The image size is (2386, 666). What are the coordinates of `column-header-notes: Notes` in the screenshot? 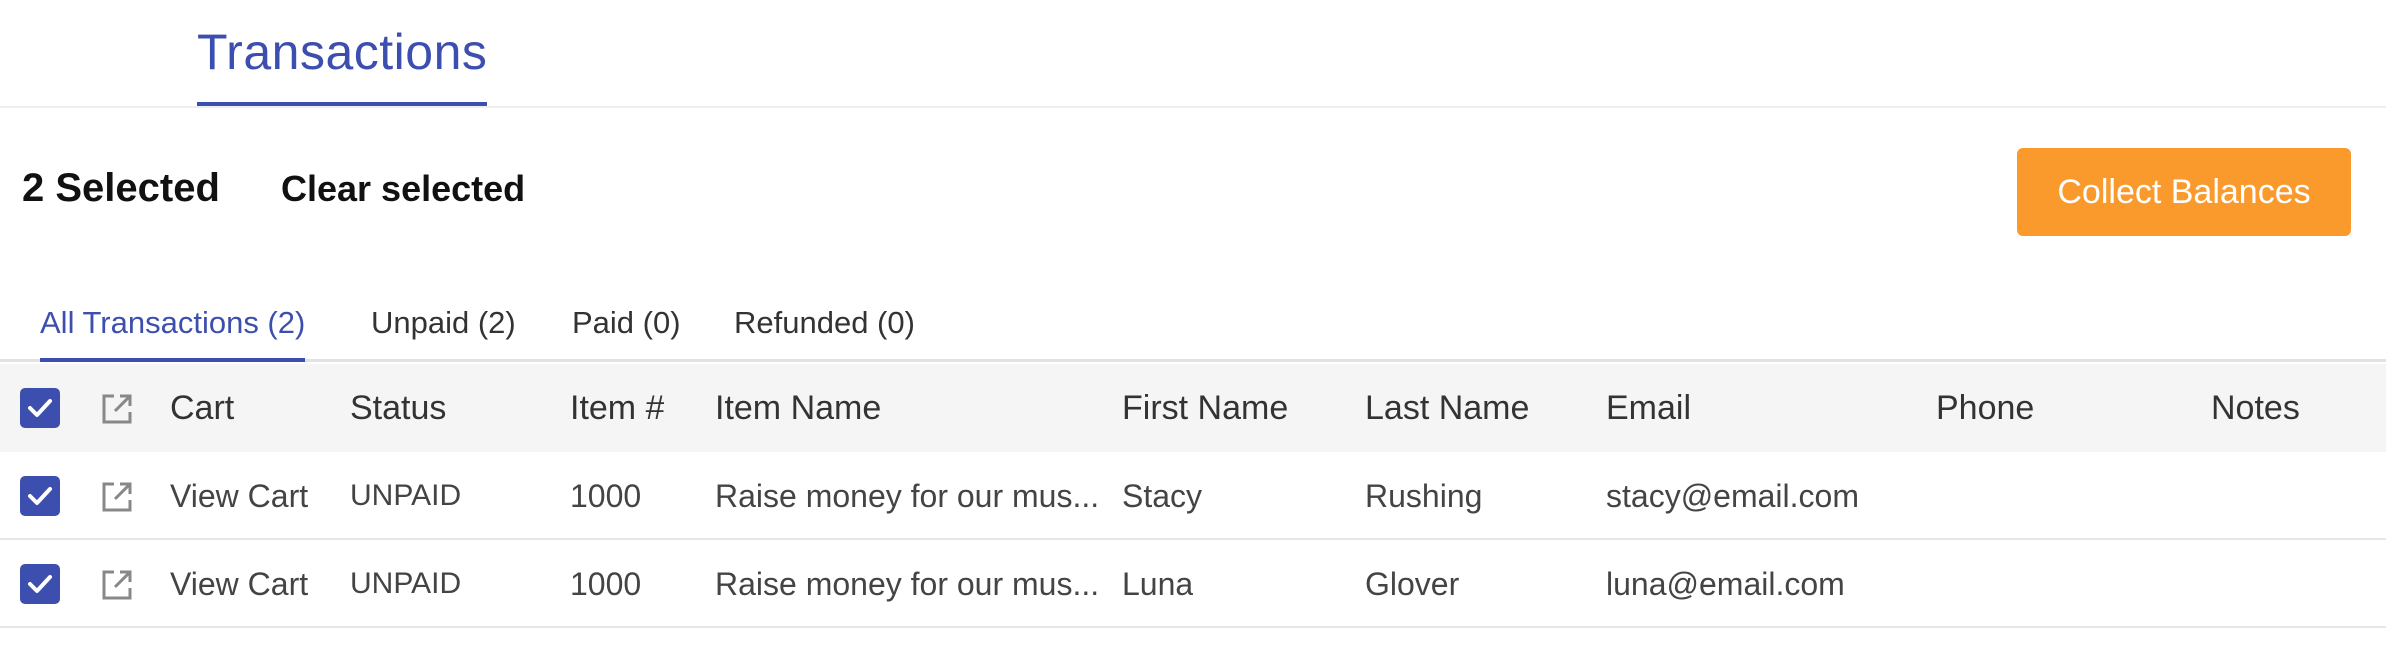 It's located at (2255, 408).